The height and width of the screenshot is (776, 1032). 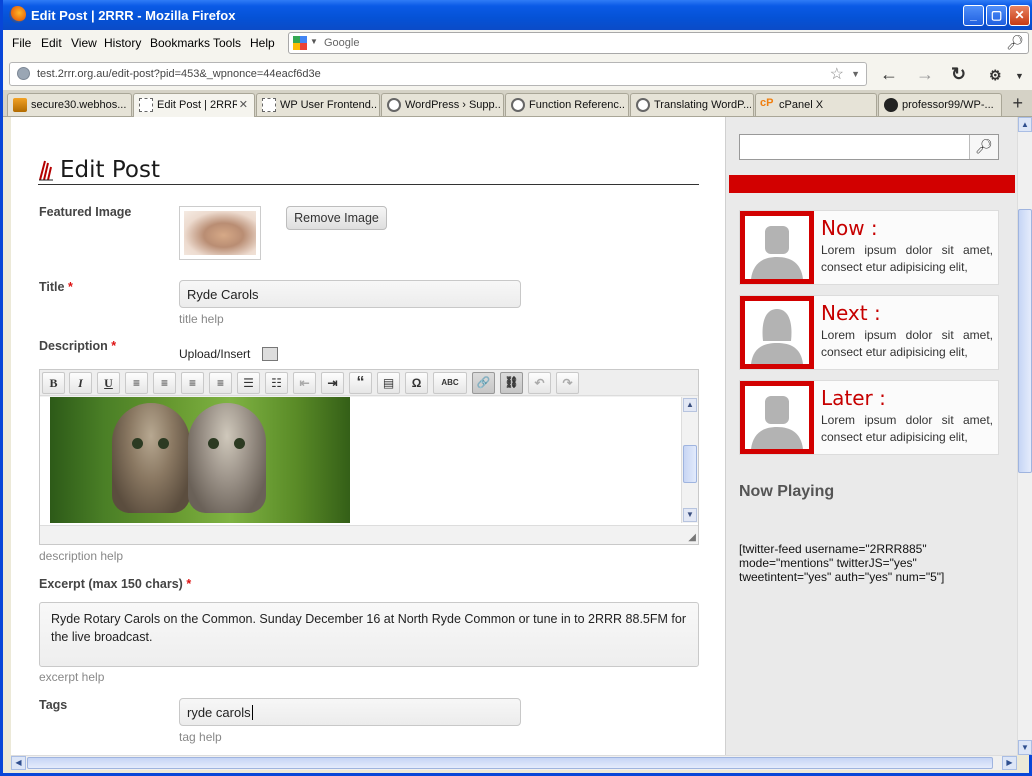 What do you see at coordinates (80, 383) in the screenshot?
I see `italic-button: I` at bounding box center [80, 383].